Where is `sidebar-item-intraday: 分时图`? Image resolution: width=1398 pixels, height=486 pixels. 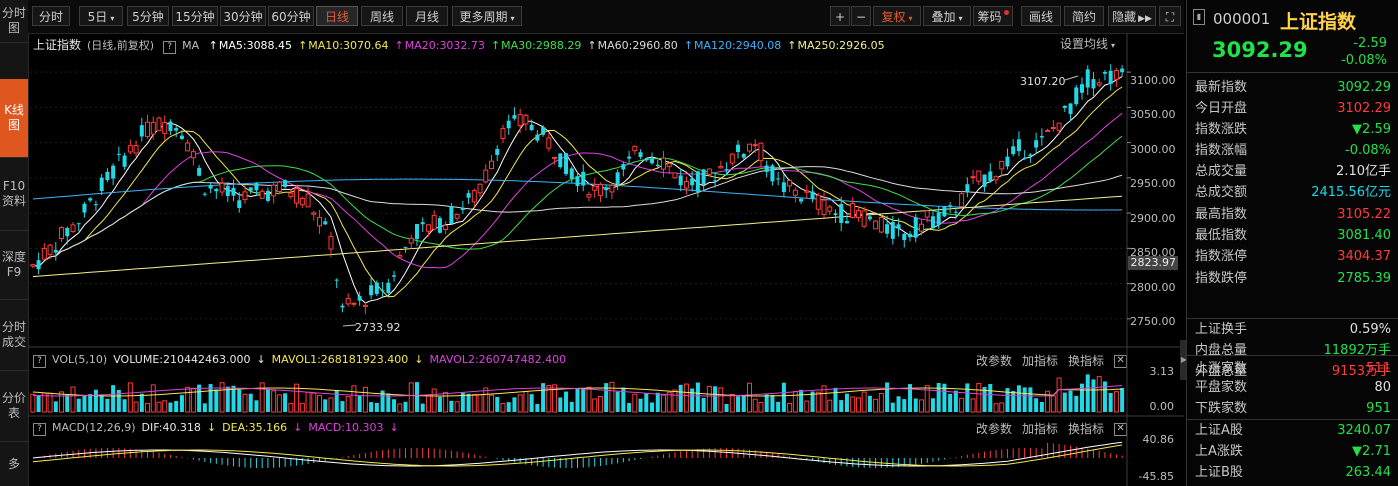 sidebar-item-intraday: 分时图 is located at coordinates (14, 21).